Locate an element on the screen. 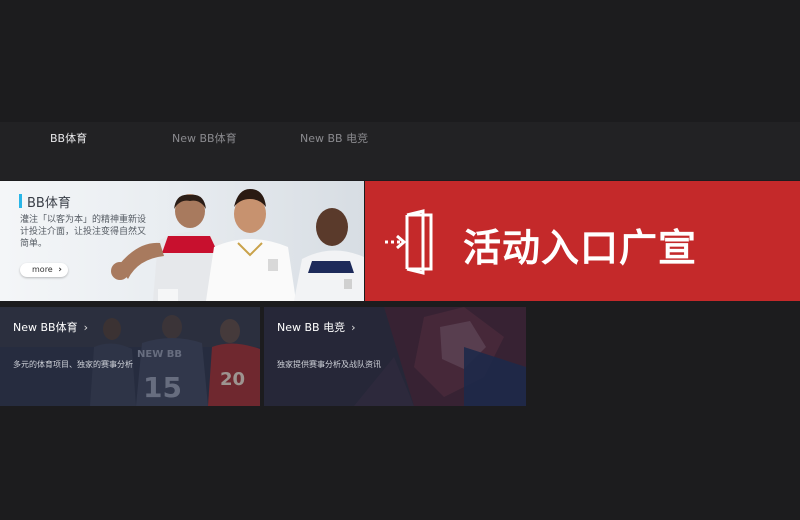 This screenshot has height=520, width=800. tab-new-bb-esports: New BB 电竞 is located at coordinates (334, 138).